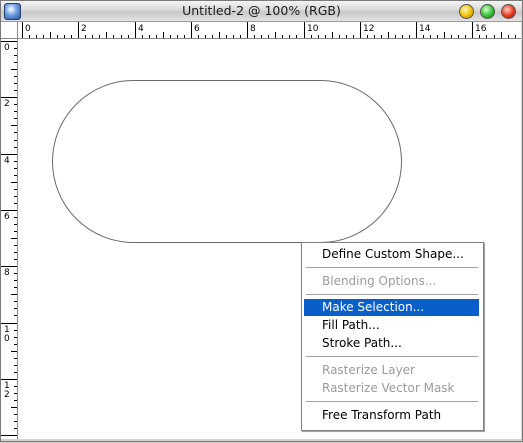 The height and width of the screenshot is (443, 523). I want to click on maximize-button, so click(487, 11).